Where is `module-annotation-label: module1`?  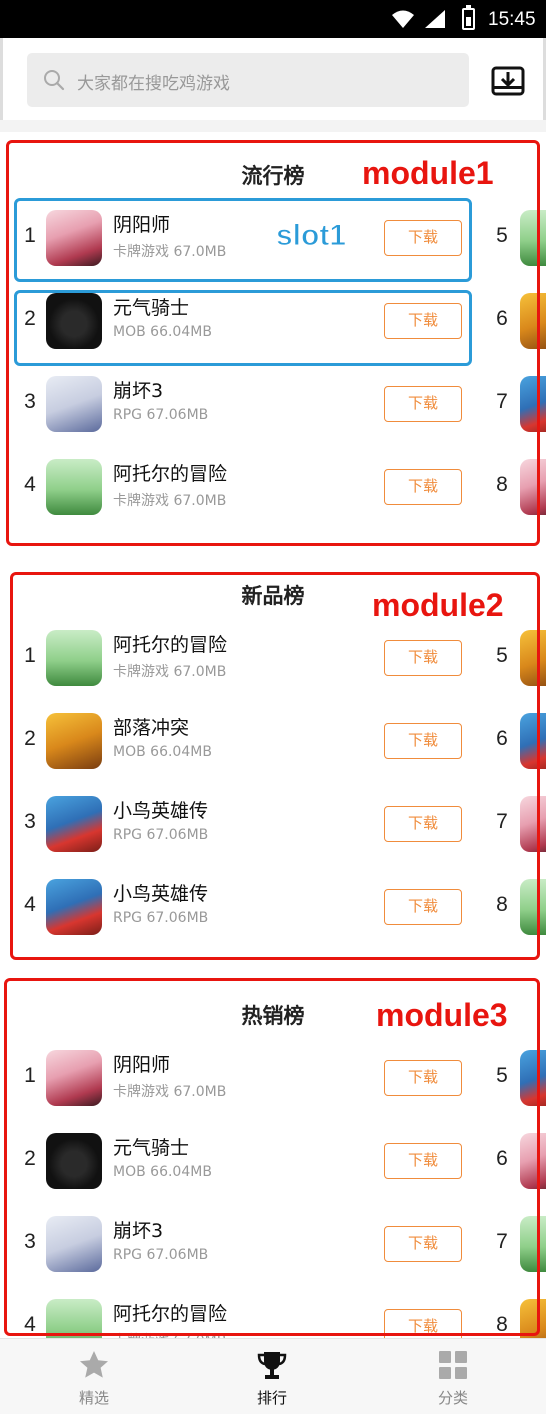
module-annotation-label: module1 is located at coordinates (428, 173).